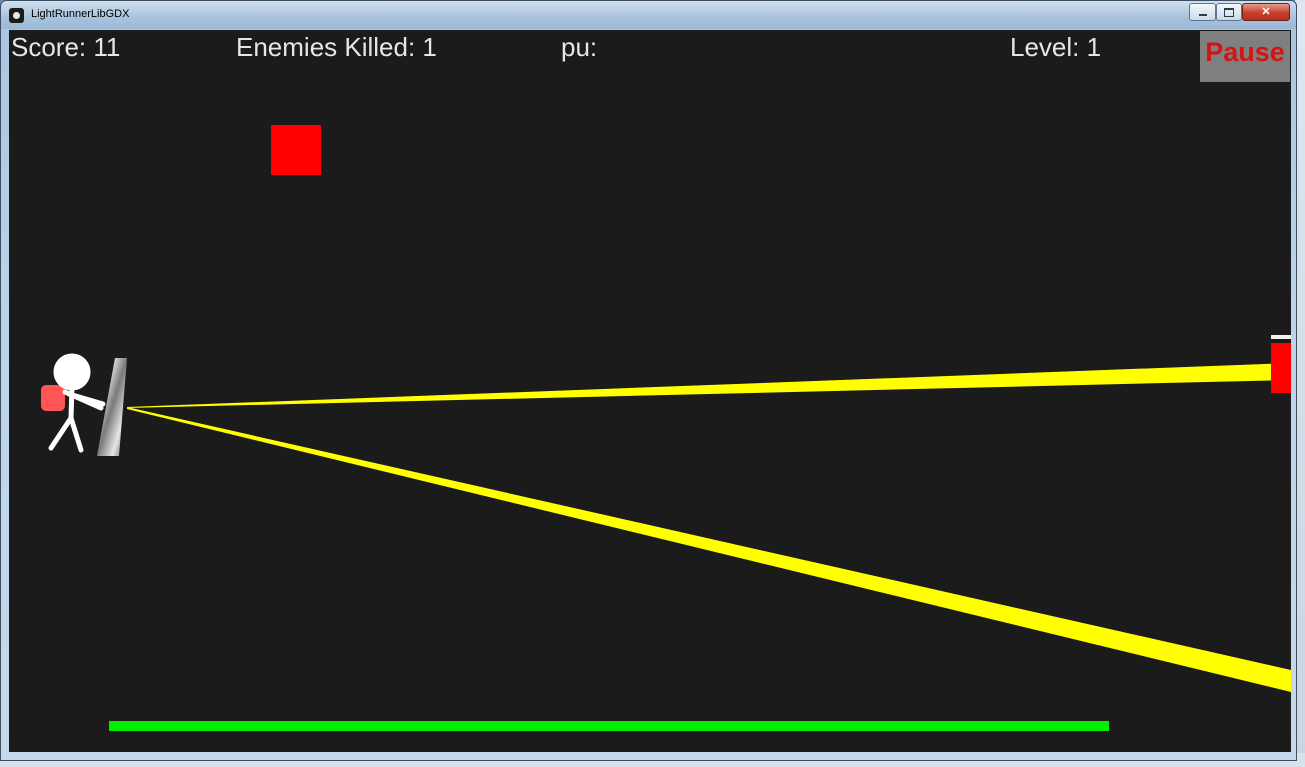 This screenshot has height=767, width=1305. I want to click on app-icon, so click(16, 15).